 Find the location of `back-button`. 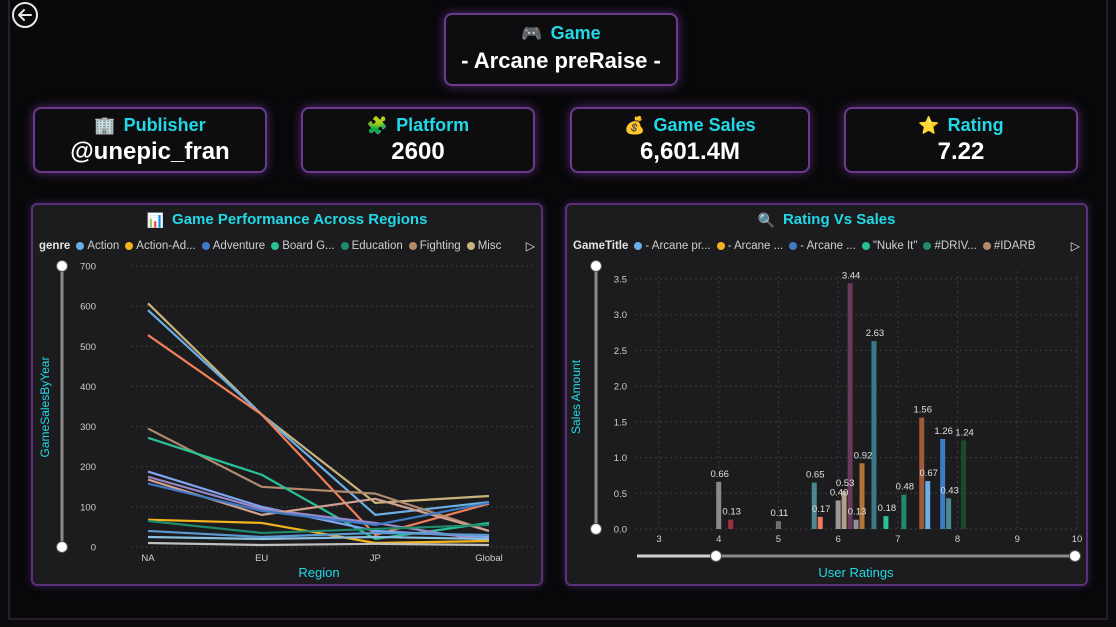

back-button is located at coordinates (25, 15).